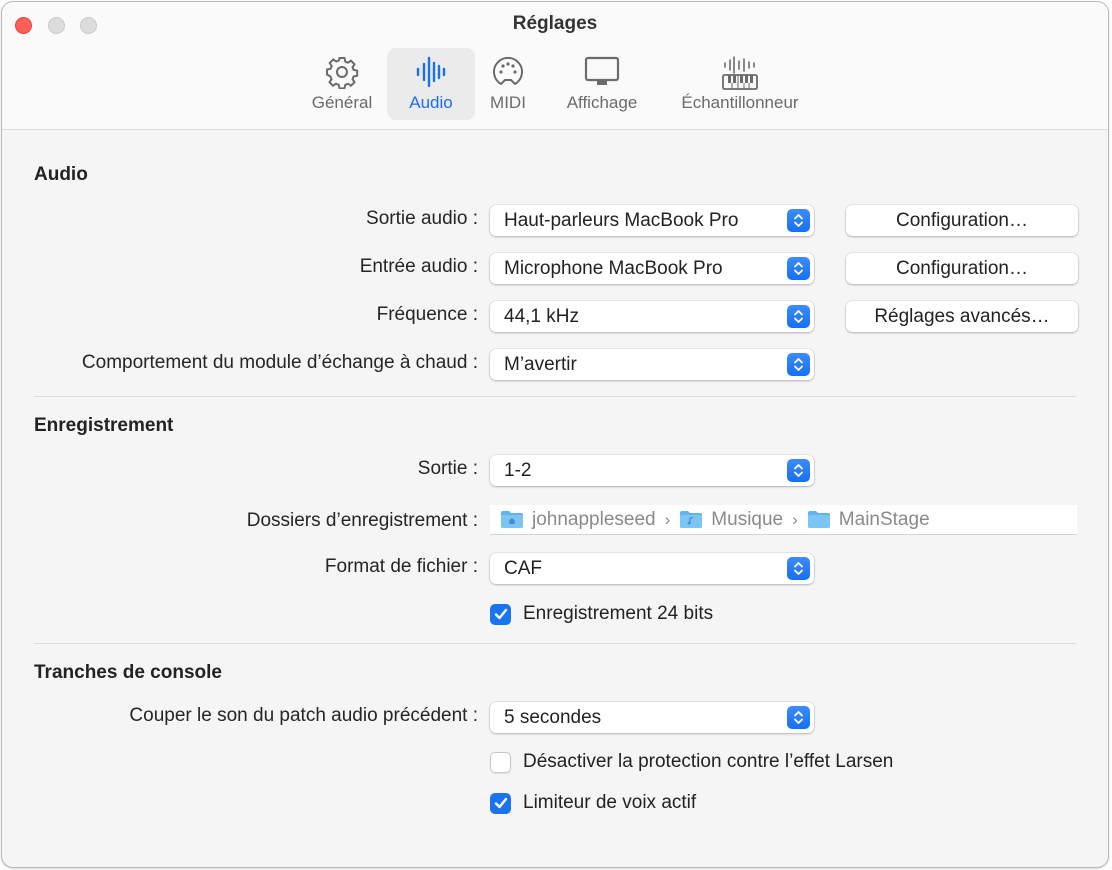 The image size is (1112, 870). What do you see at coordinates (618, 613) in the screenshot?
I see `checkbox-label: Enregistrement 24 bits` at bounding box center [618, 613].